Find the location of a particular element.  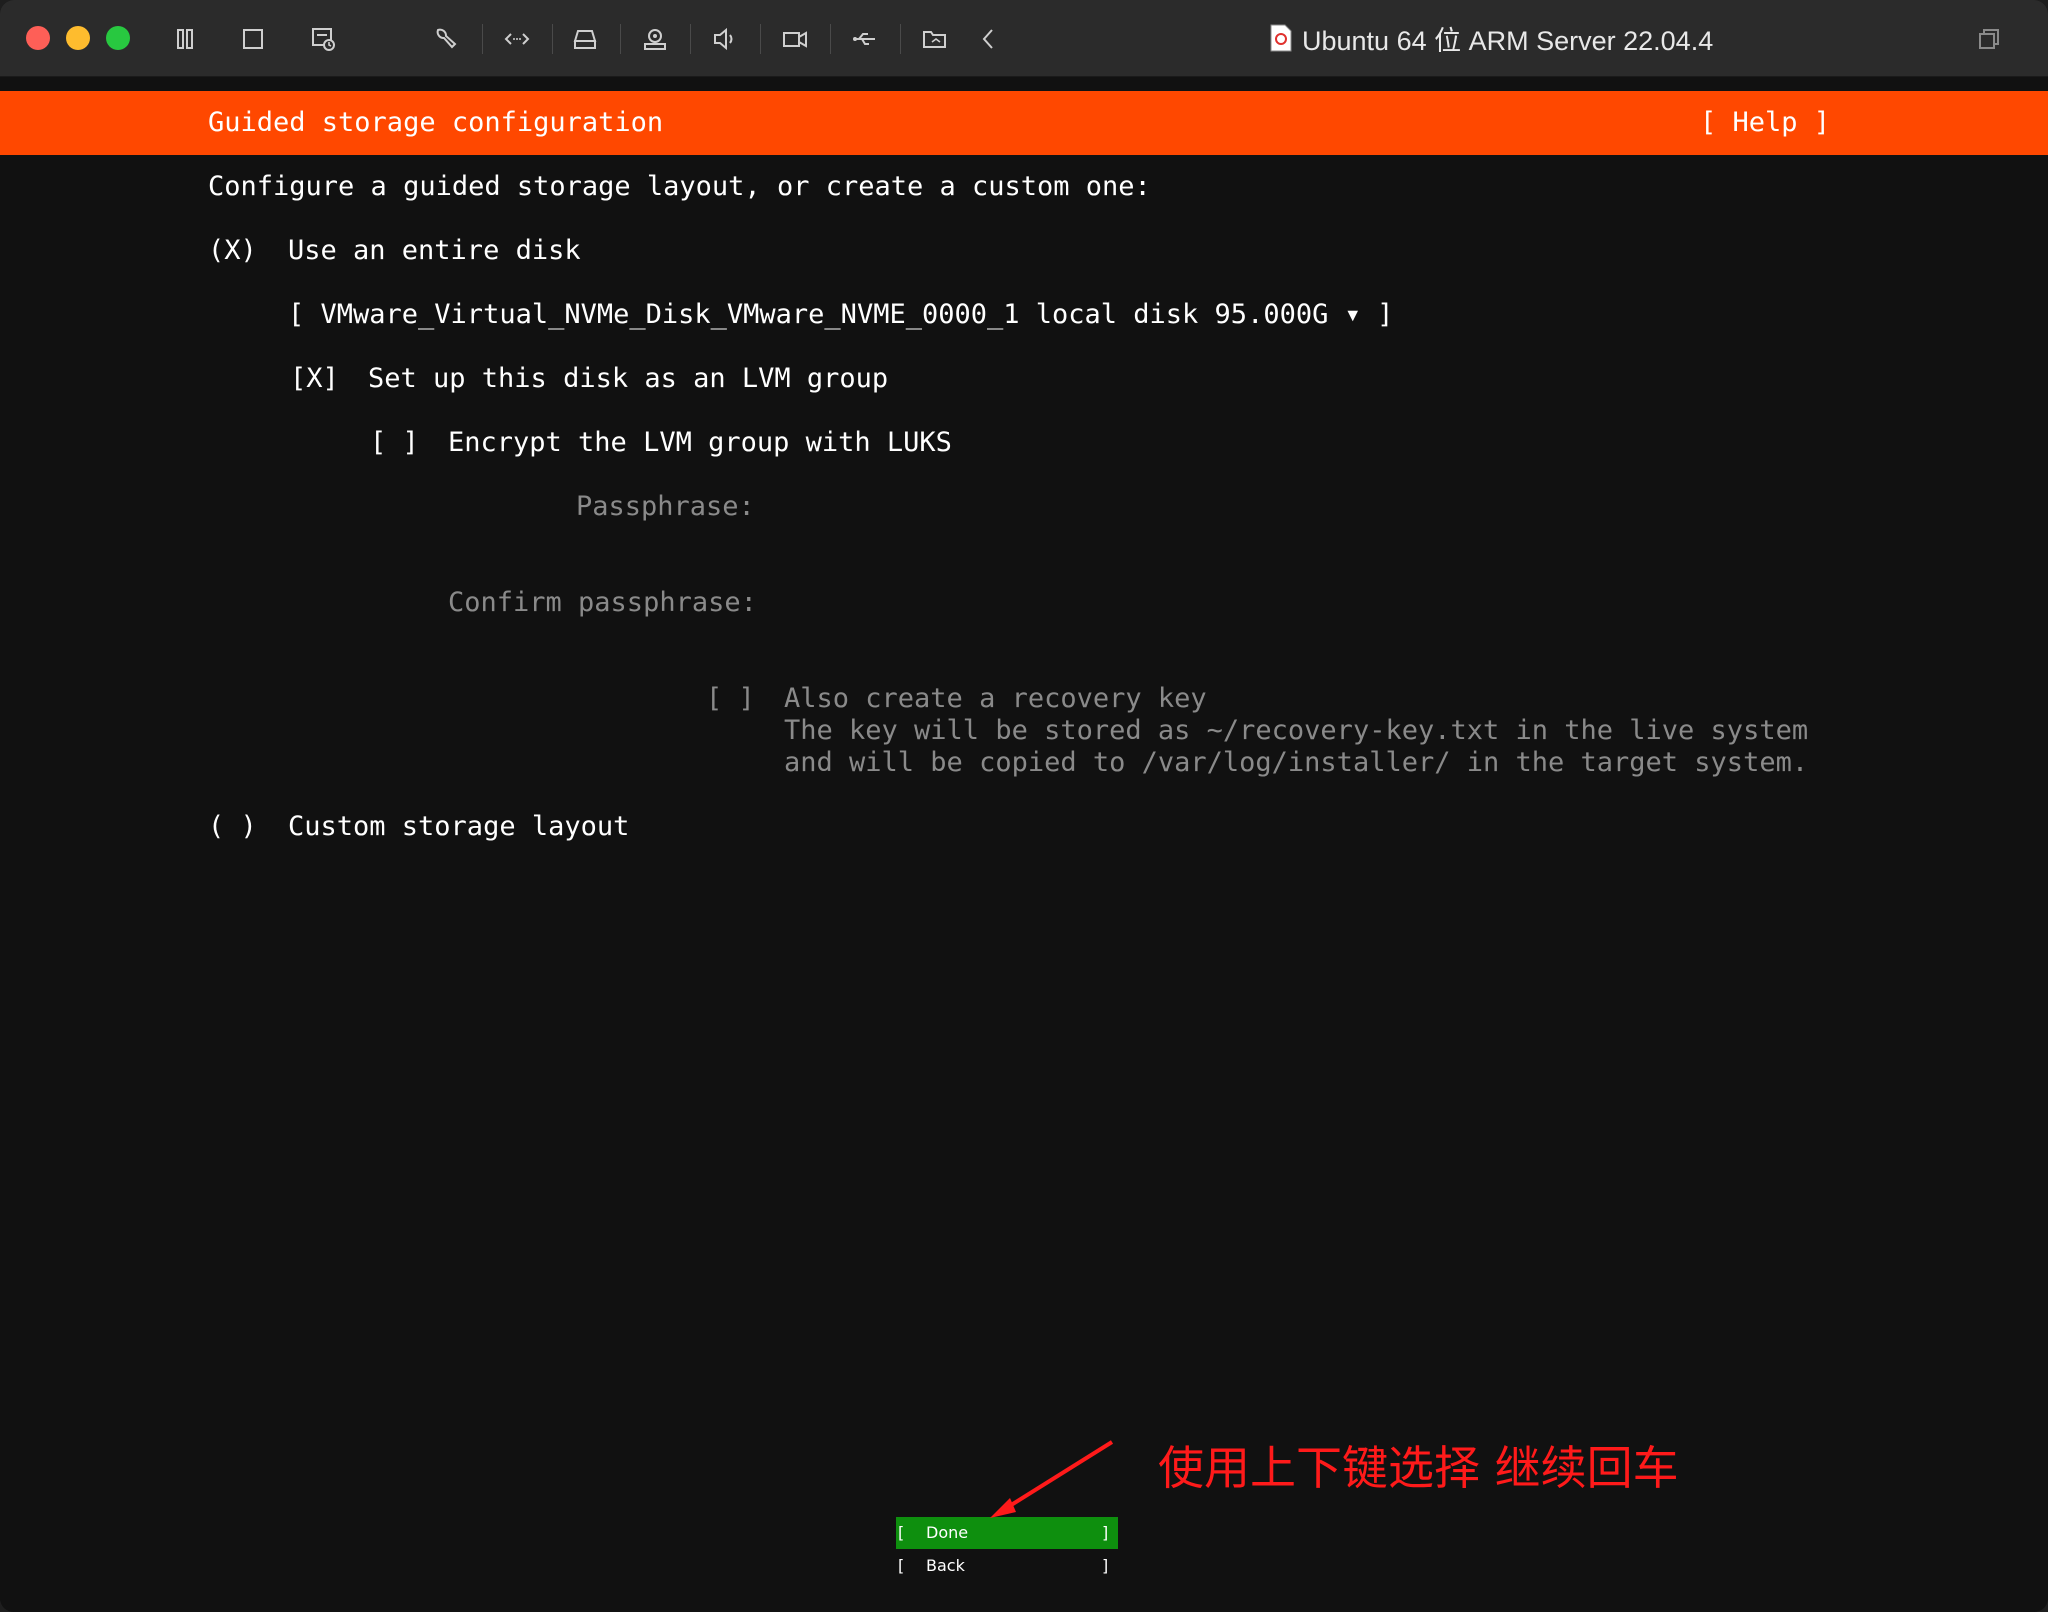

chevron-left-icon is located at coordinates (989, 39).